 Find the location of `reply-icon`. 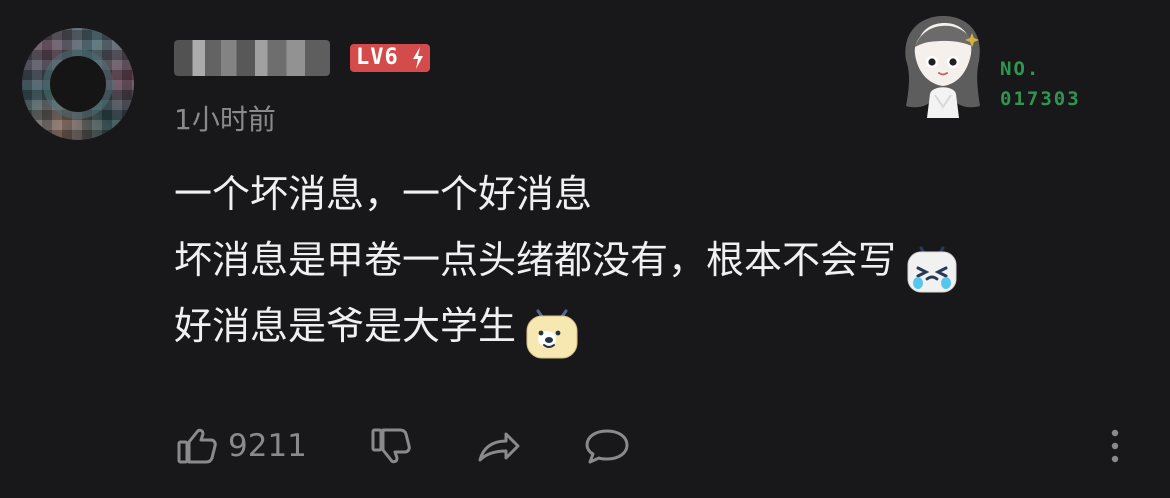

reply-icon is located at coordinates (607, 446).